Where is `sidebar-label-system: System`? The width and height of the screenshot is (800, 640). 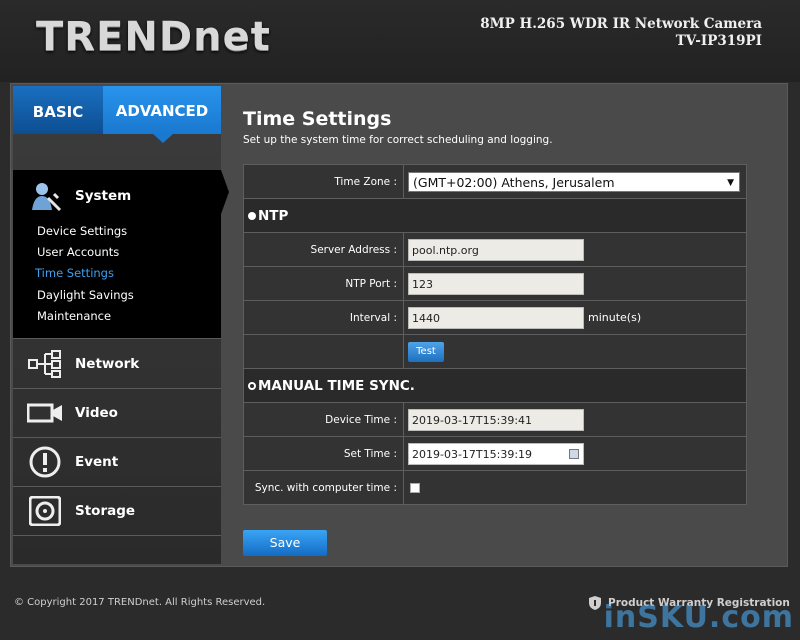 sidebar-label-system: System is located at coordinates (103, 196).